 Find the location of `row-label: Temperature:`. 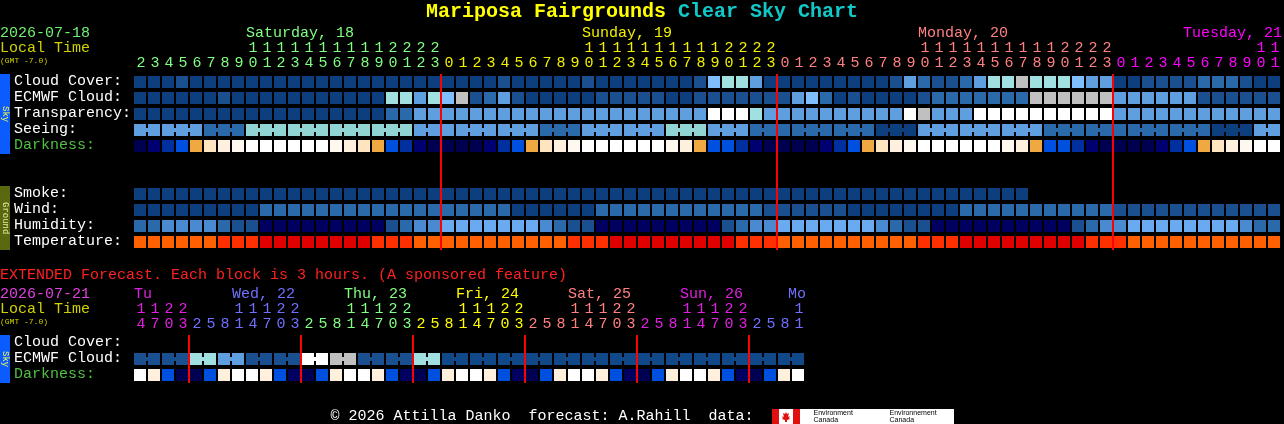

row-label: Temperature: is located at coordinates (69, 242).